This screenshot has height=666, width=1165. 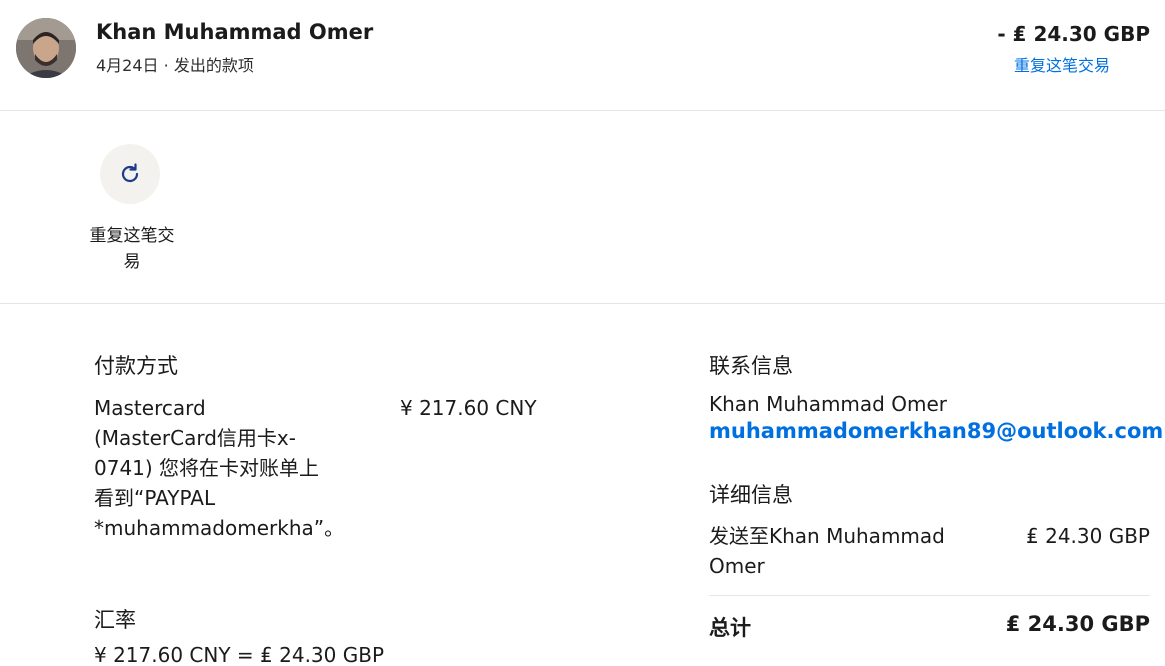 I want to click on contact-info-title: 联系信息, so click(x=751, y=366).